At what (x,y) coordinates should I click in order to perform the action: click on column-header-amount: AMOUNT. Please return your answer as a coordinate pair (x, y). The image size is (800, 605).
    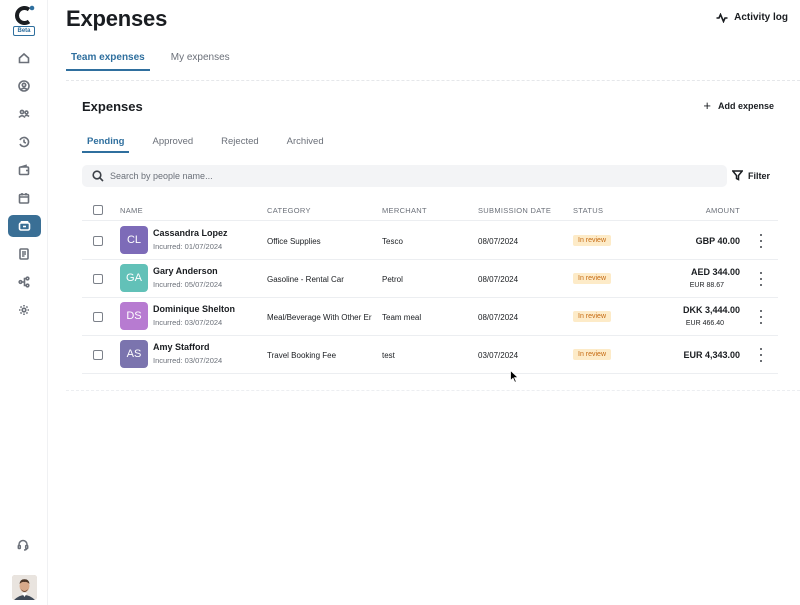
    Looking at the image, I should click on (723, 210).